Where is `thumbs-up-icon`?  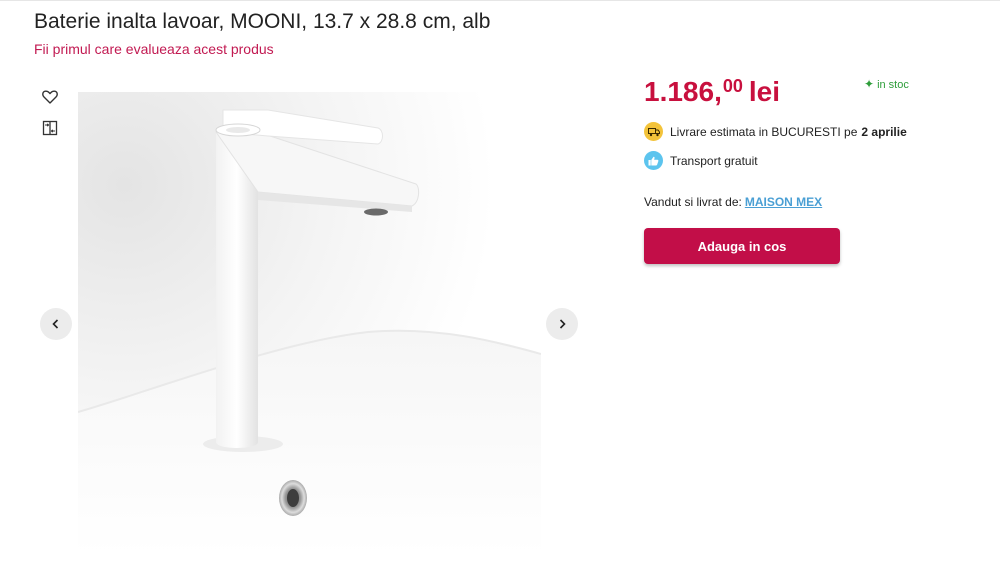 thumbs-up-icon is located at coordinates (653, 160).